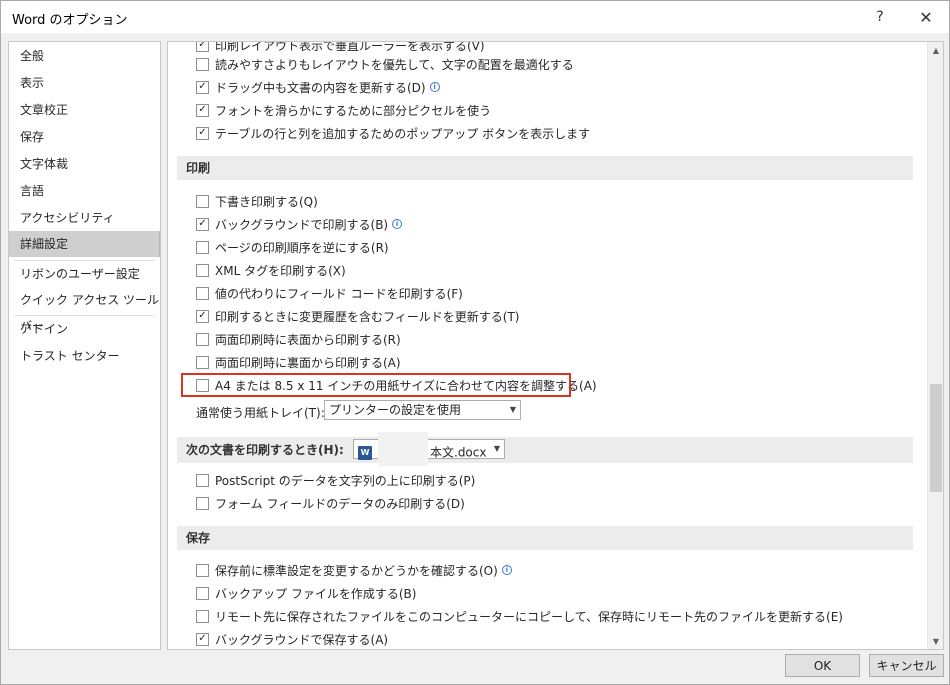 This screenshot has width=950, height=685. I want to click on option-postscript-over-text: PostScript のデータを文字列の上に印刷する(P), so click(335, 480).